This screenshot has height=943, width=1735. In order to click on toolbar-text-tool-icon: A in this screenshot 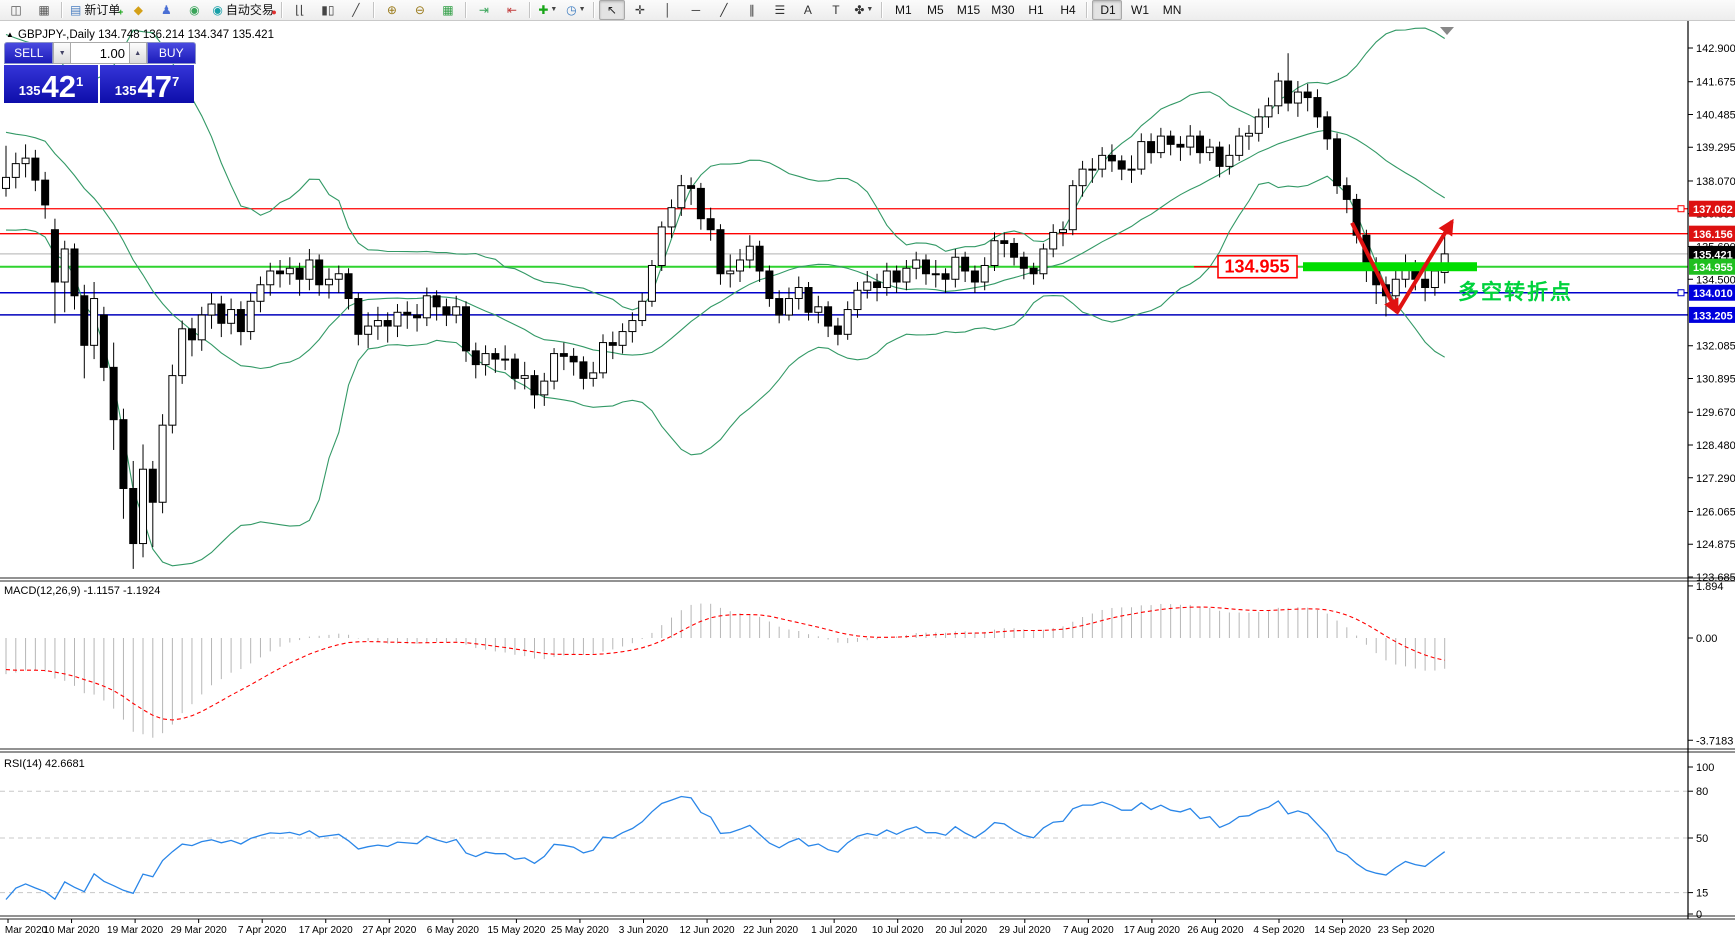, I will do `click(808, 10)`.